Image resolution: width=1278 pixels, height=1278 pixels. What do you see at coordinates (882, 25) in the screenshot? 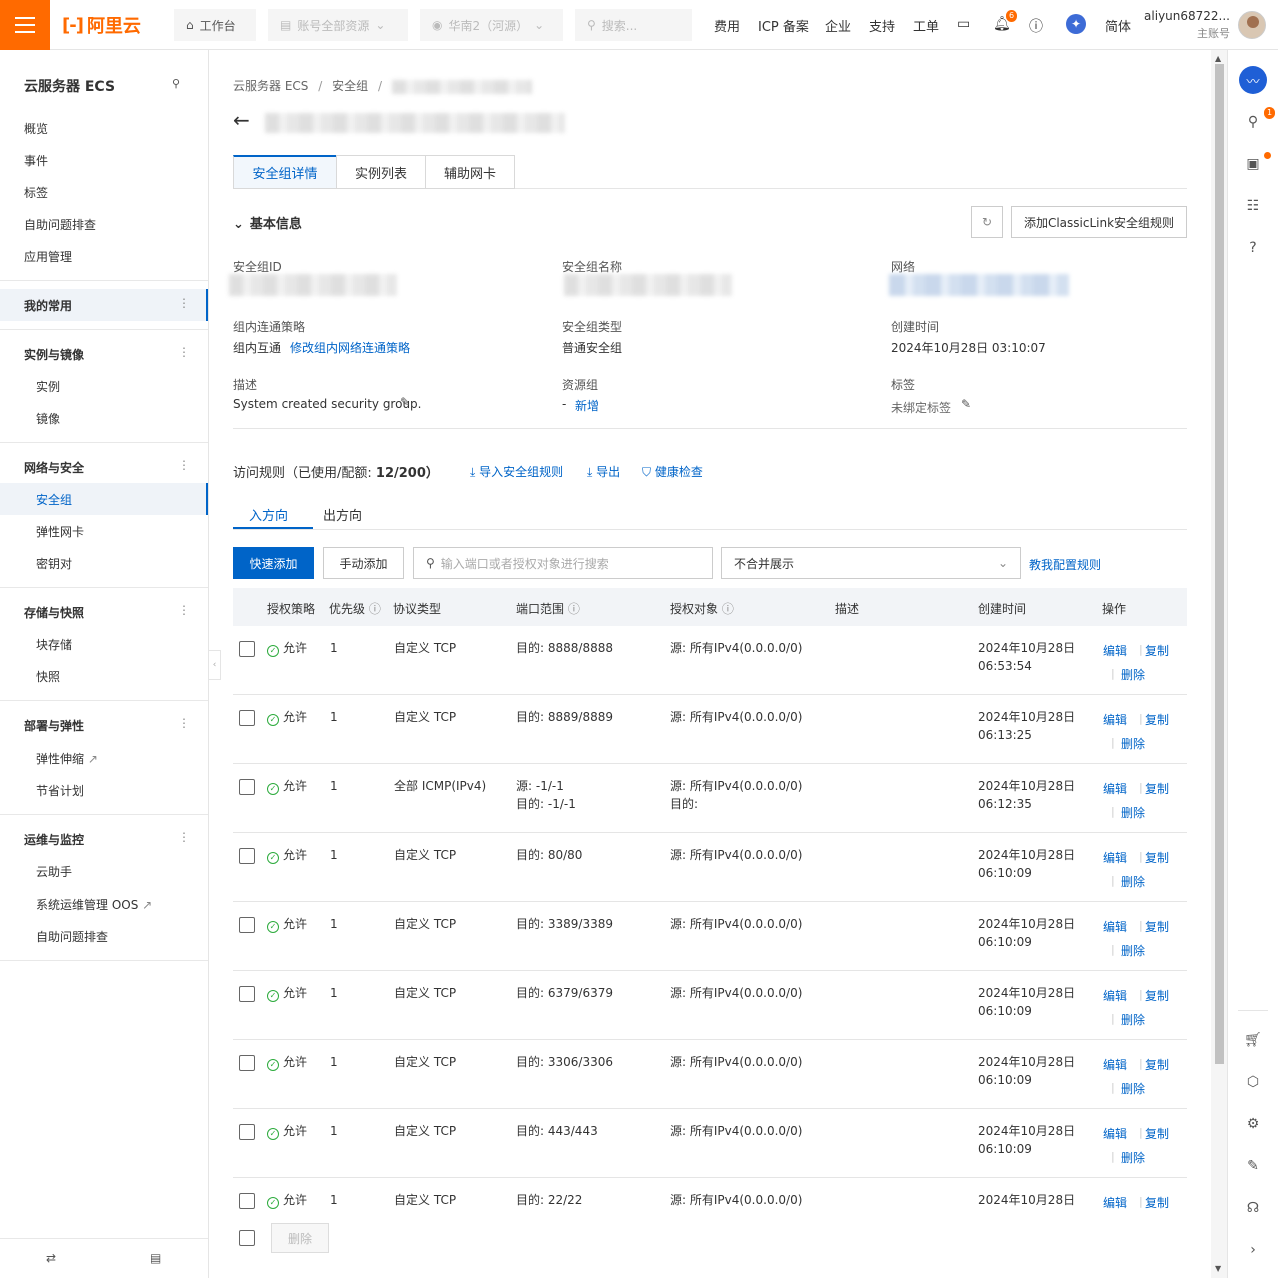
I see `nav-support: 支持` at bounding box center [882, 25].